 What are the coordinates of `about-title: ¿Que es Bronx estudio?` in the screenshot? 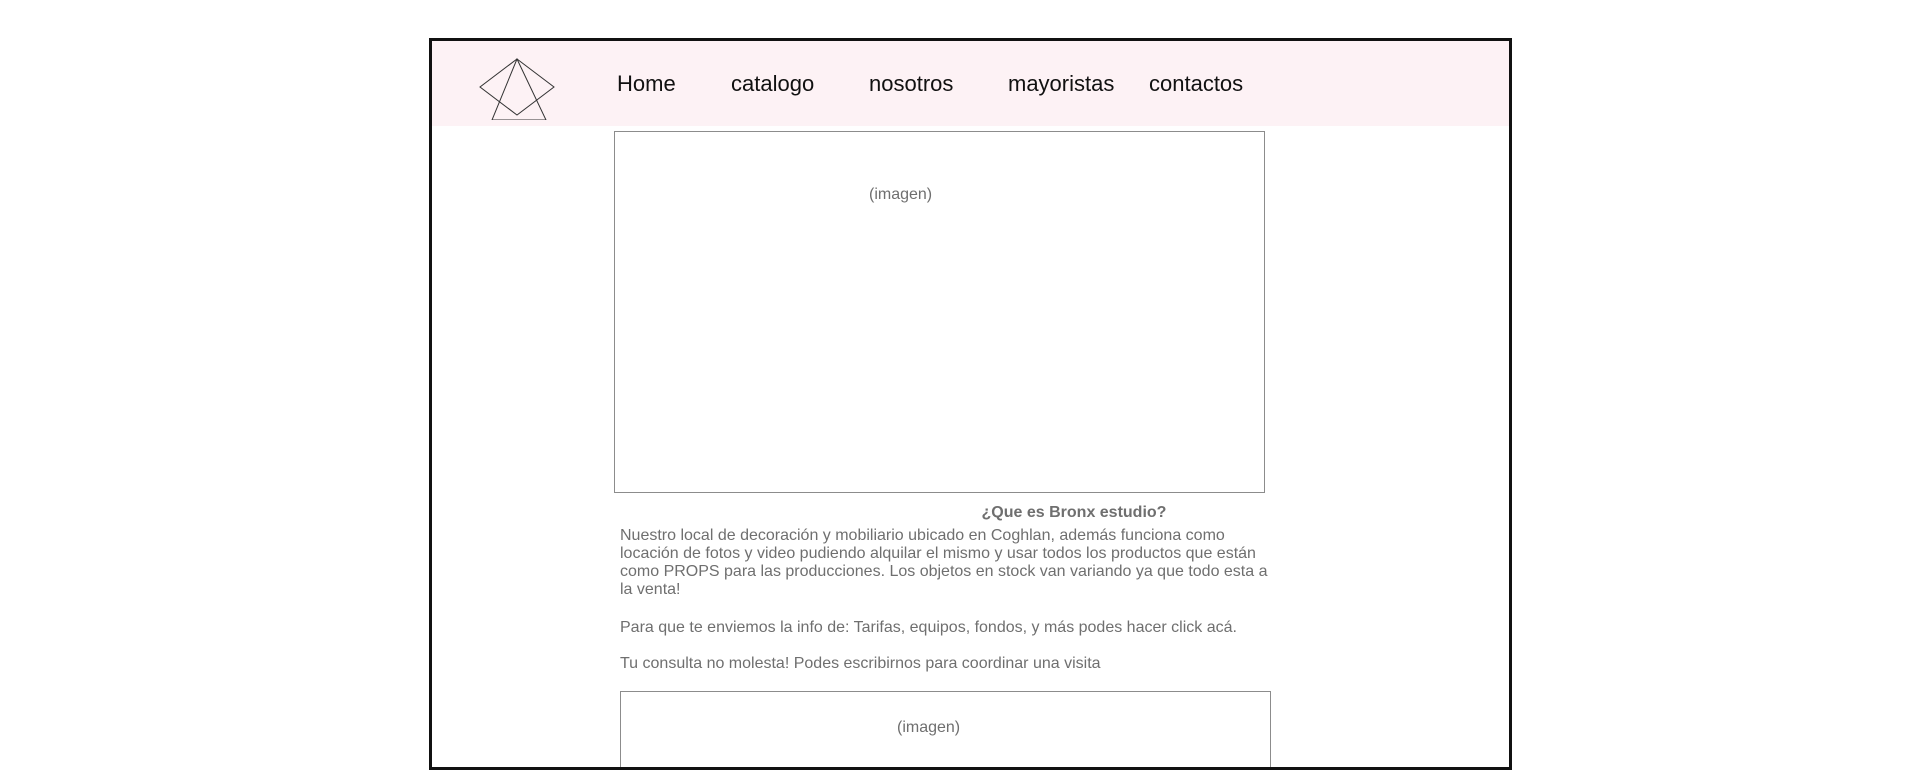 It's located at (1074, 512).